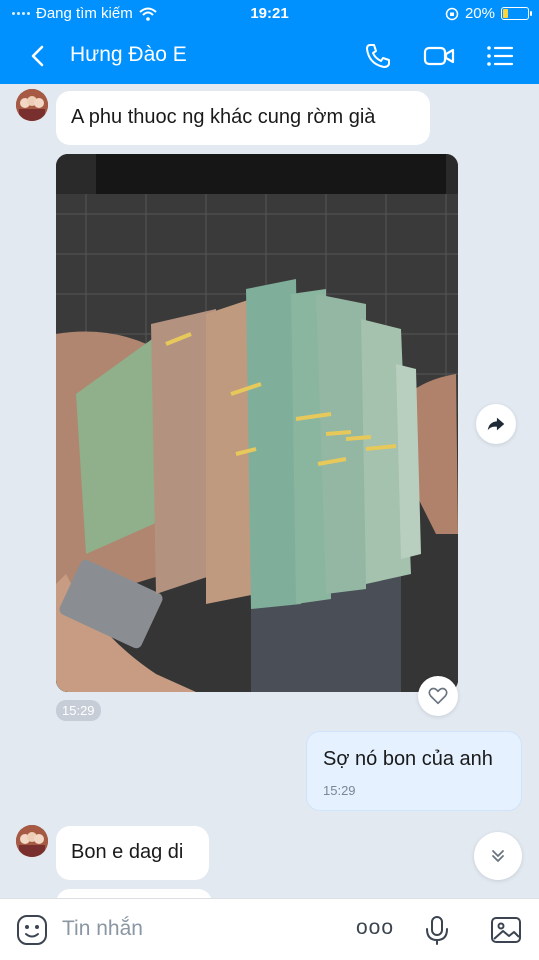 This screenshot has height=960, width=539. What do you see at coordinates (102, 929) in the screenshot?
I see `message-input: Tin nhắn` at bounding box center [102, 929].